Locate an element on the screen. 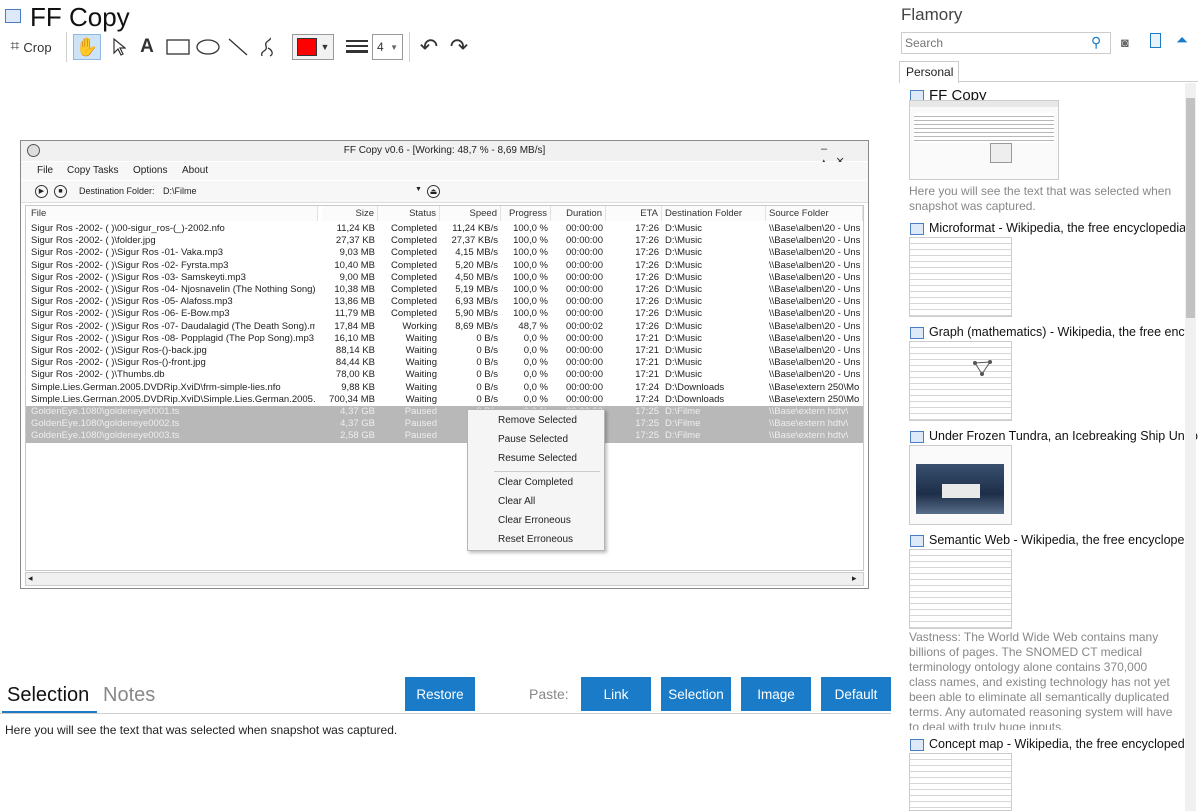 The image size is (1198, 811). tab-personal: Personal is located at coordinates (929, 72).